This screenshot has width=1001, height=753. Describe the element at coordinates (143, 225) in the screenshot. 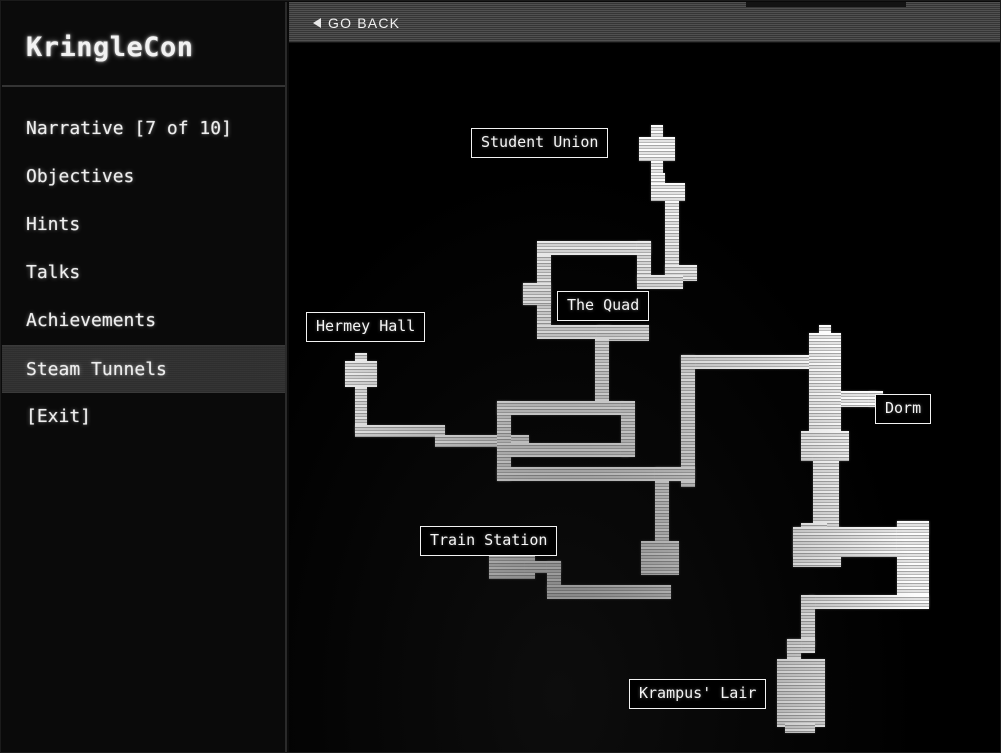

I see `sidebar-item-hints: Hints` at that location.